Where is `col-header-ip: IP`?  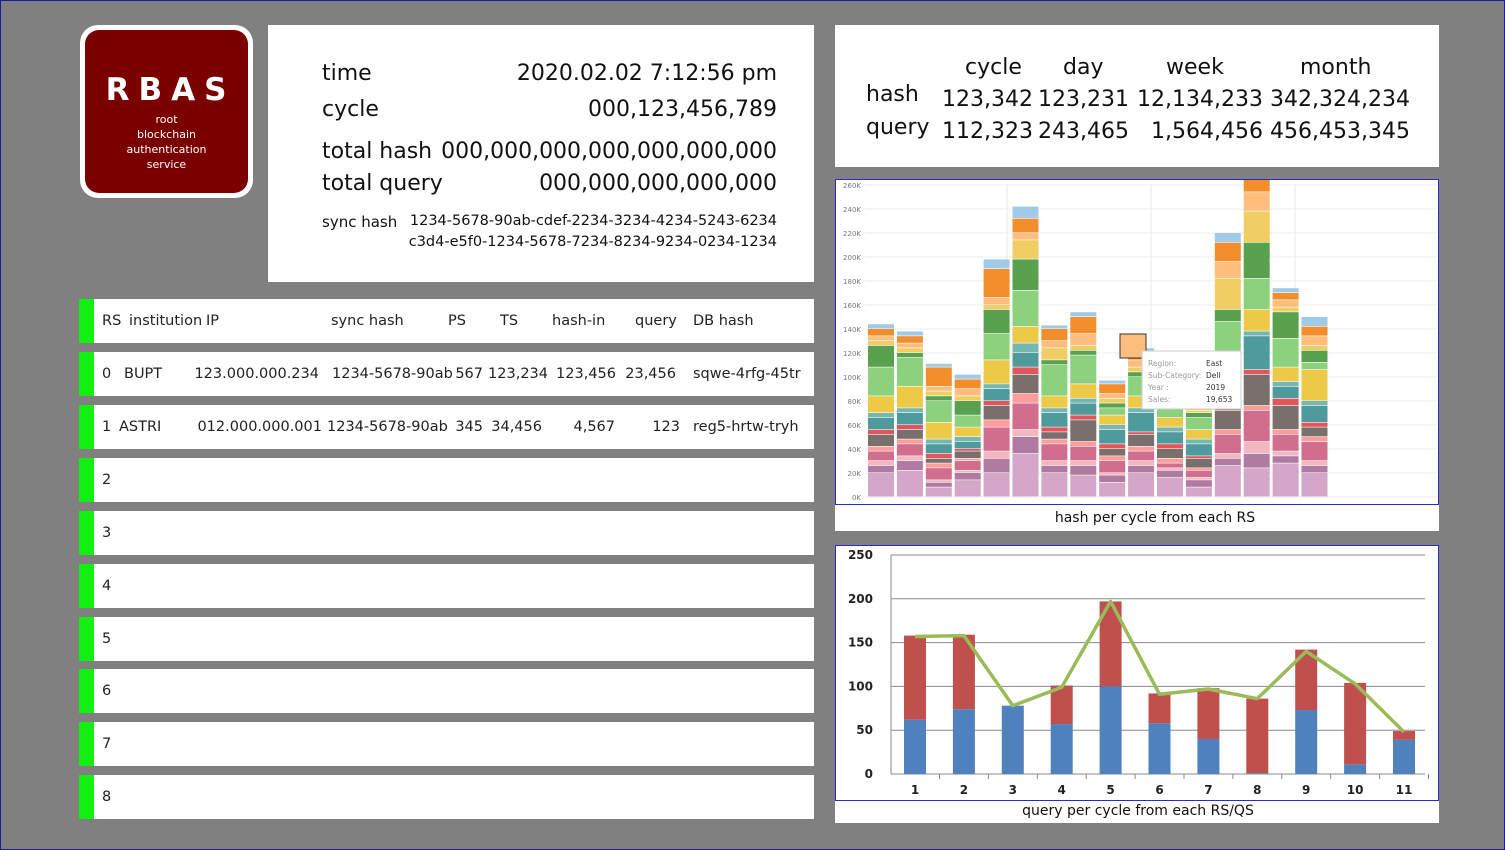
col-header-ip: IP is located at coordinates (213, 321).